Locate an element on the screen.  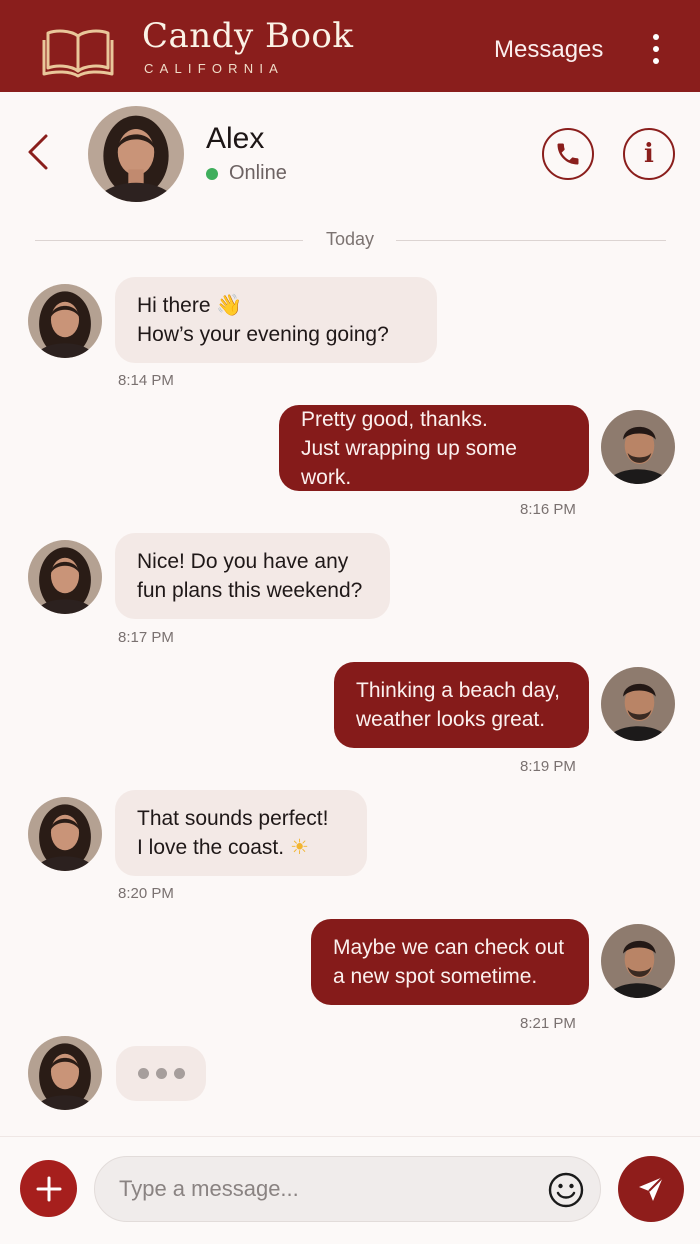
info-icon: i is located at coordinates (649, 154).